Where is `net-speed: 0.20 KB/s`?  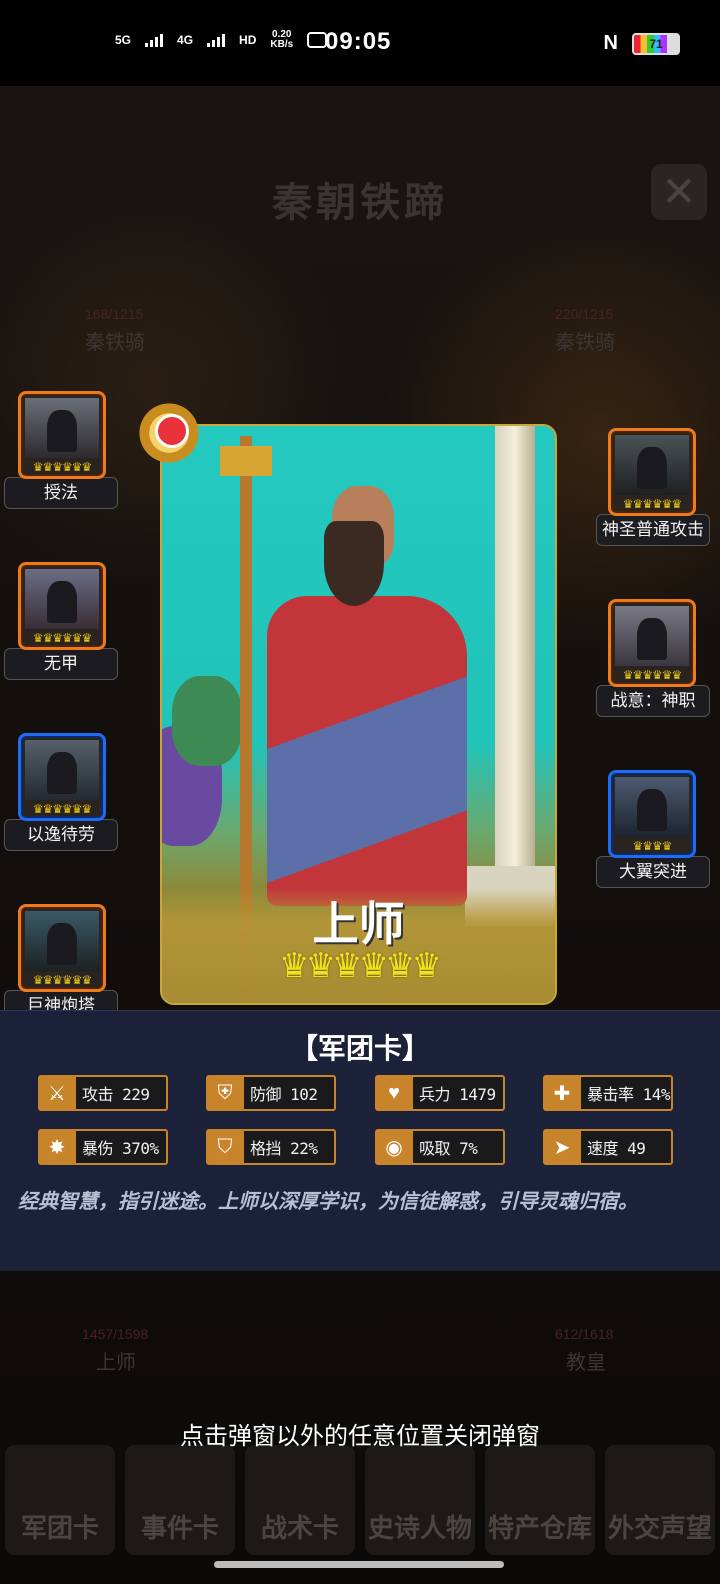
net-speed: 0.20 KB/s is located at coordinates (281, 40).